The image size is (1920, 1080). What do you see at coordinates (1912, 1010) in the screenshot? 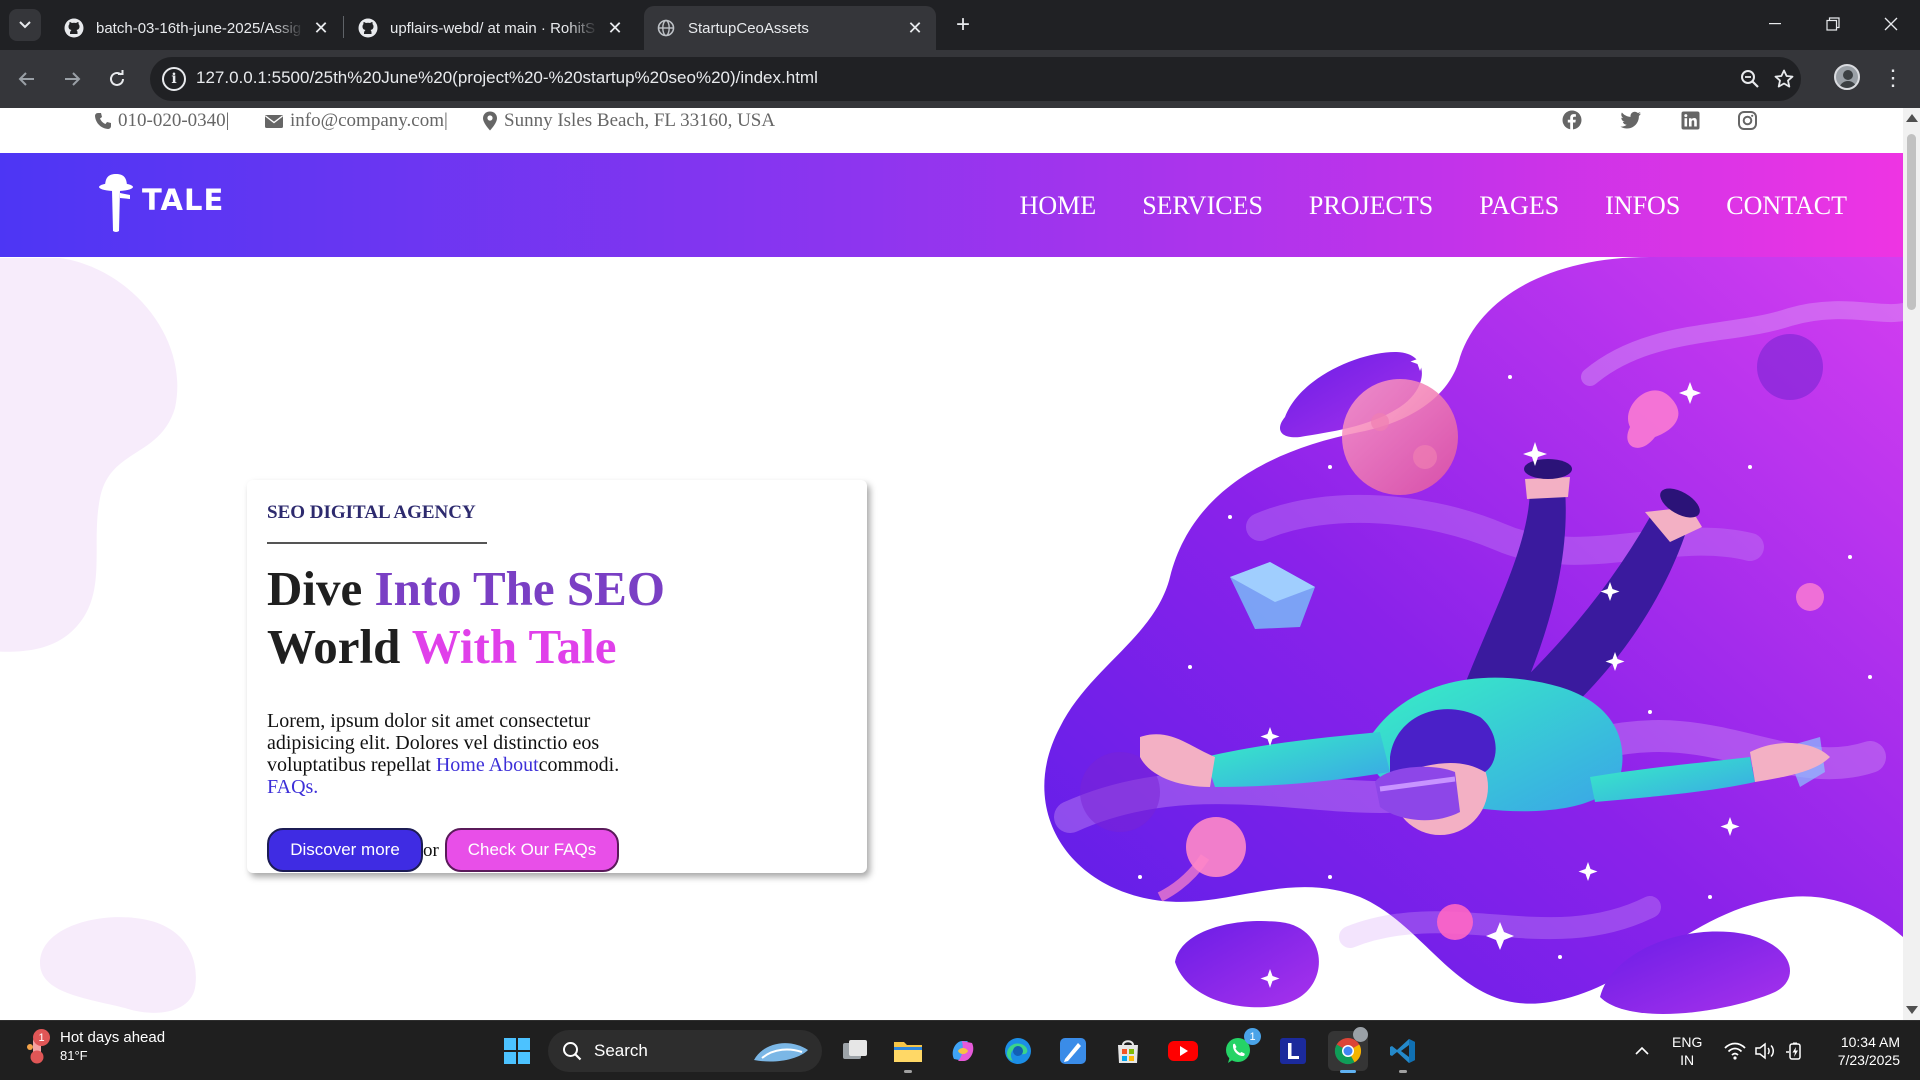
I see `scroll-down-icon` at bounding box center [1912, 1010].